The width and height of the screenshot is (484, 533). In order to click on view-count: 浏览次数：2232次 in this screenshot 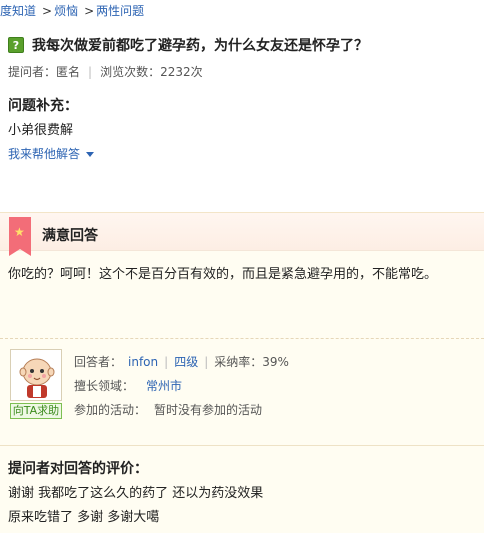, I will do `click(151, 72)`.